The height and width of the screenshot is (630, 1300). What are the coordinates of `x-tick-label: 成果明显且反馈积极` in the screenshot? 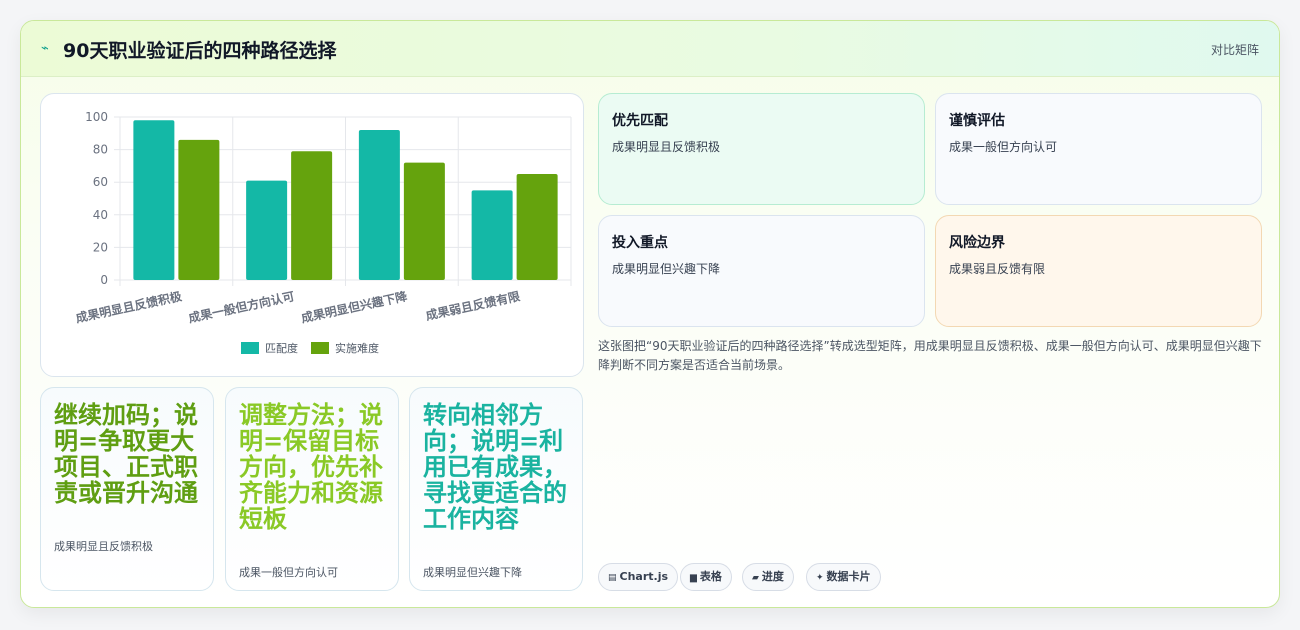 It's located at (129, 306).